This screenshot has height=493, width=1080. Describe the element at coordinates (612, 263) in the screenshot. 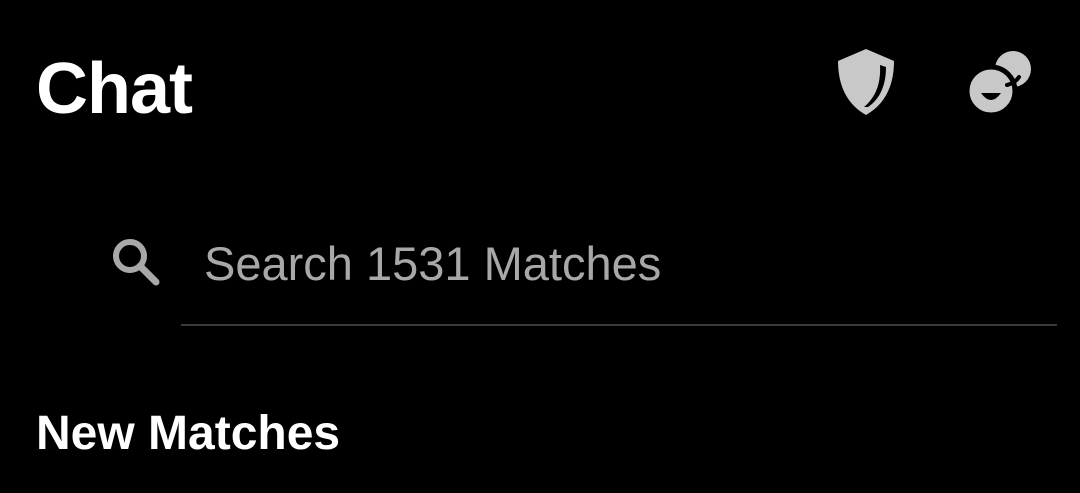

I see `search-input` at that location.